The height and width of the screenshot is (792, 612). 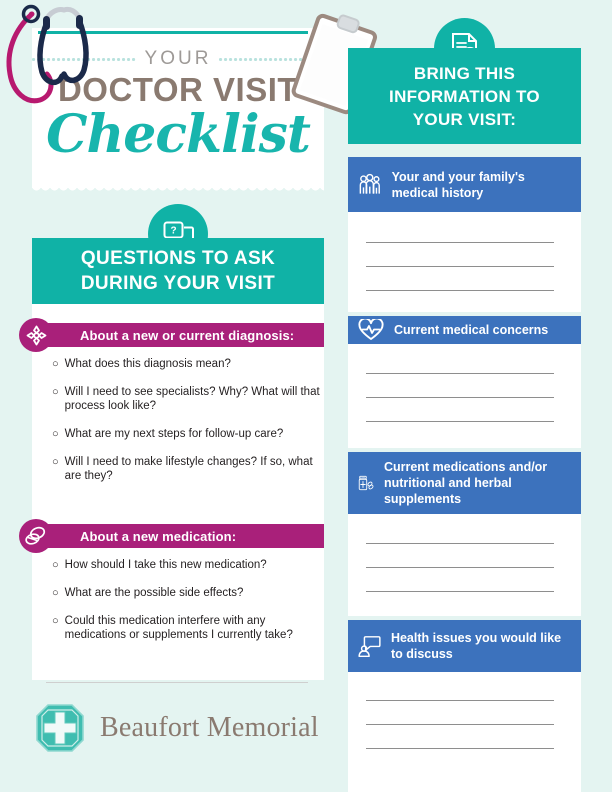 I want to click on pills-badge, so click(x=36, y=536).